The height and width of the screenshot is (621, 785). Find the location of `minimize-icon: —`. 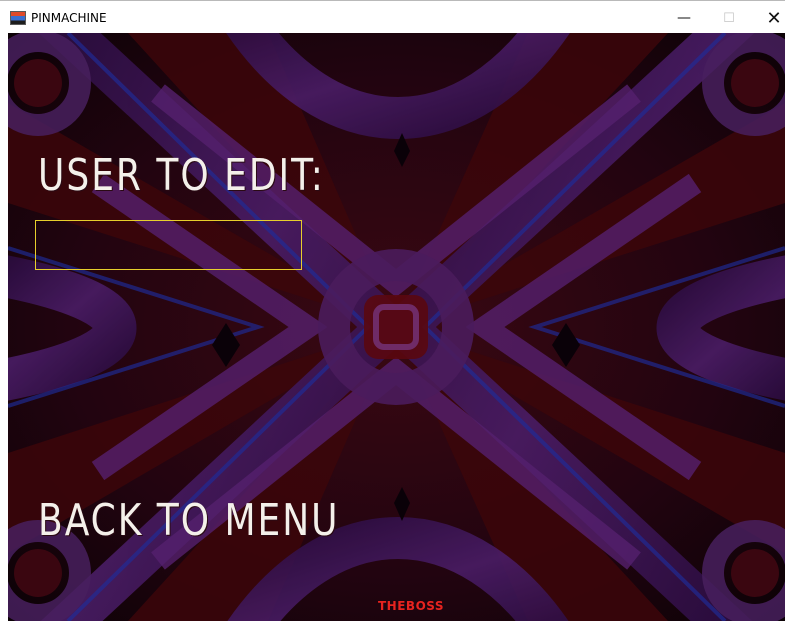

minimize-icon: — is located at coordinates (684, 18).